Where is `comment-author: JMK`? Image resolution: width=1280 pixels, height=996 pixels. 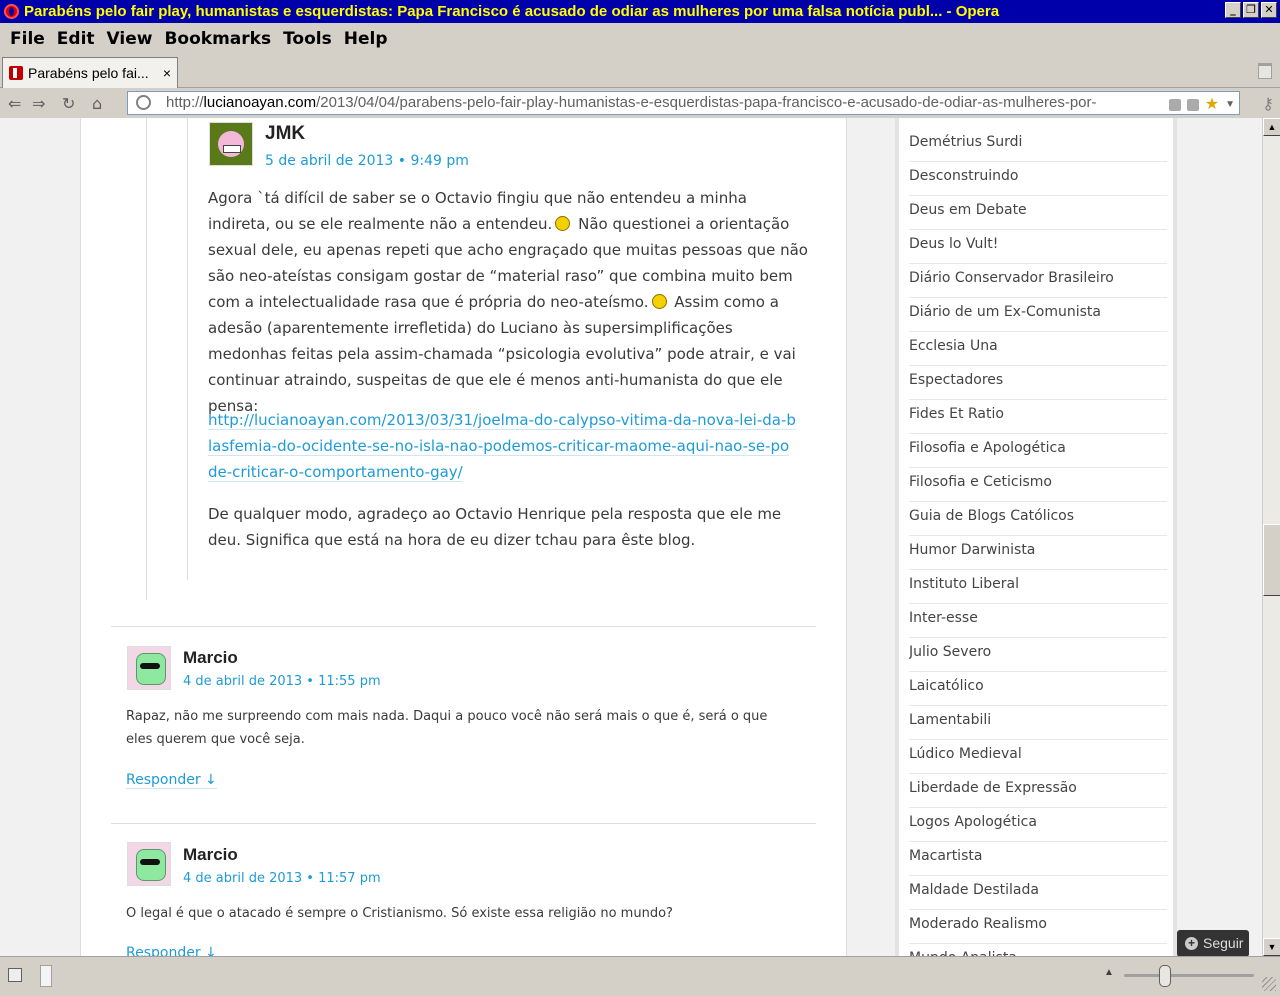 comment-author: JMK is located at coordinates (285, 134).